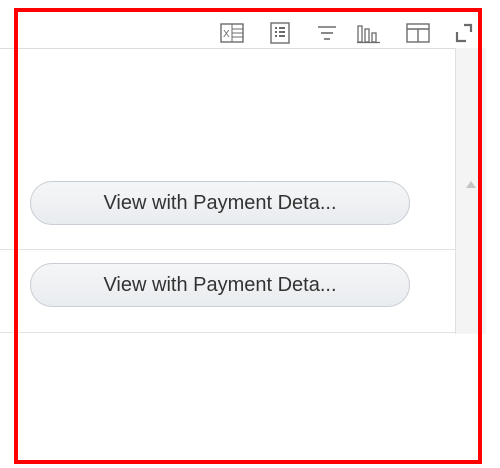 This screenshot has width=500, height=468. I want to click on grid-toolbar: X, so click(250, 24).